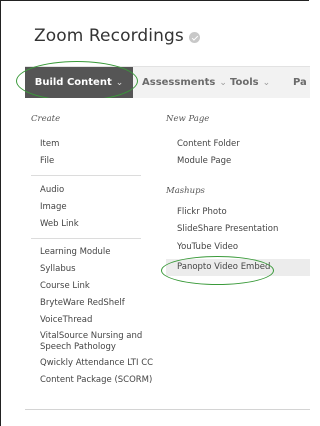 The width and height of the screenshot is (320, 426). What do you see at coordinates (207, 247) in the screenshot?
I see `menu-item-youtube-video: YouTube Video` at bounding box center [207, 247].